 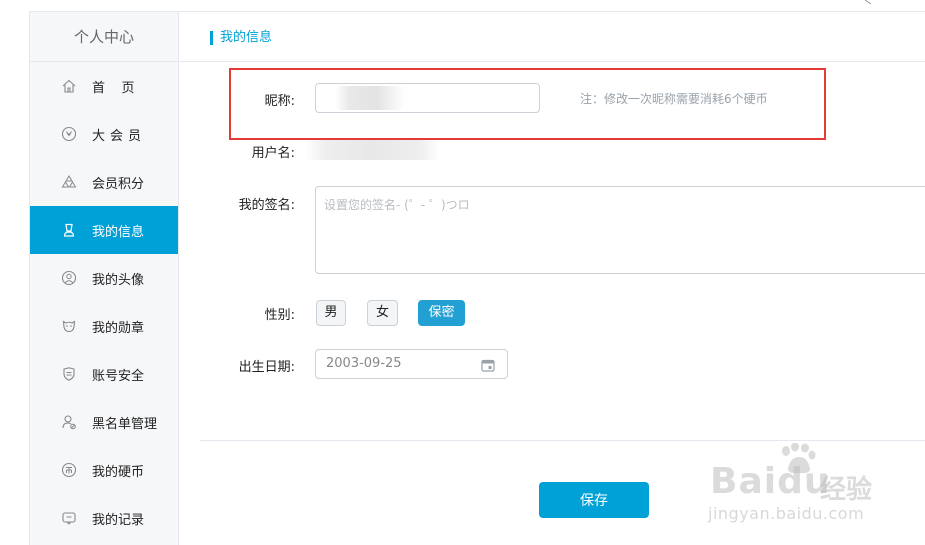 What do you see at coordinates (441, 313) in the screenshot?
I see `gender-secret-button: 保密` at bounding box center [441, 313].